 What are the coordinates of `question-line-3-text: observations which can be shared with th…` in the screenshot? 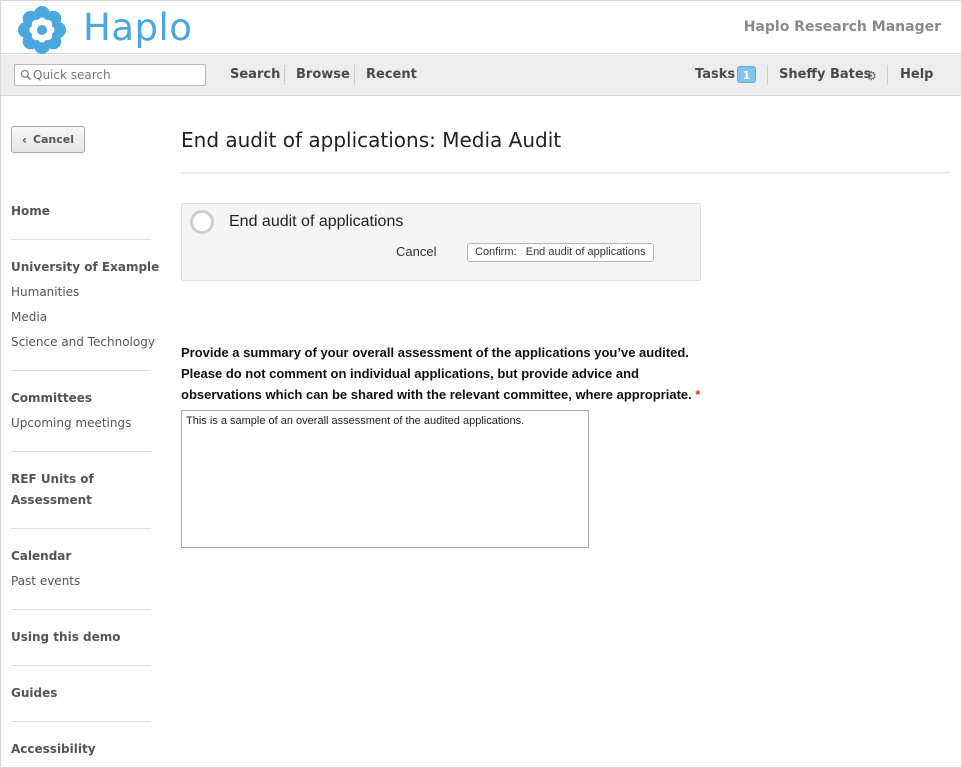 It's located at (436, 394).